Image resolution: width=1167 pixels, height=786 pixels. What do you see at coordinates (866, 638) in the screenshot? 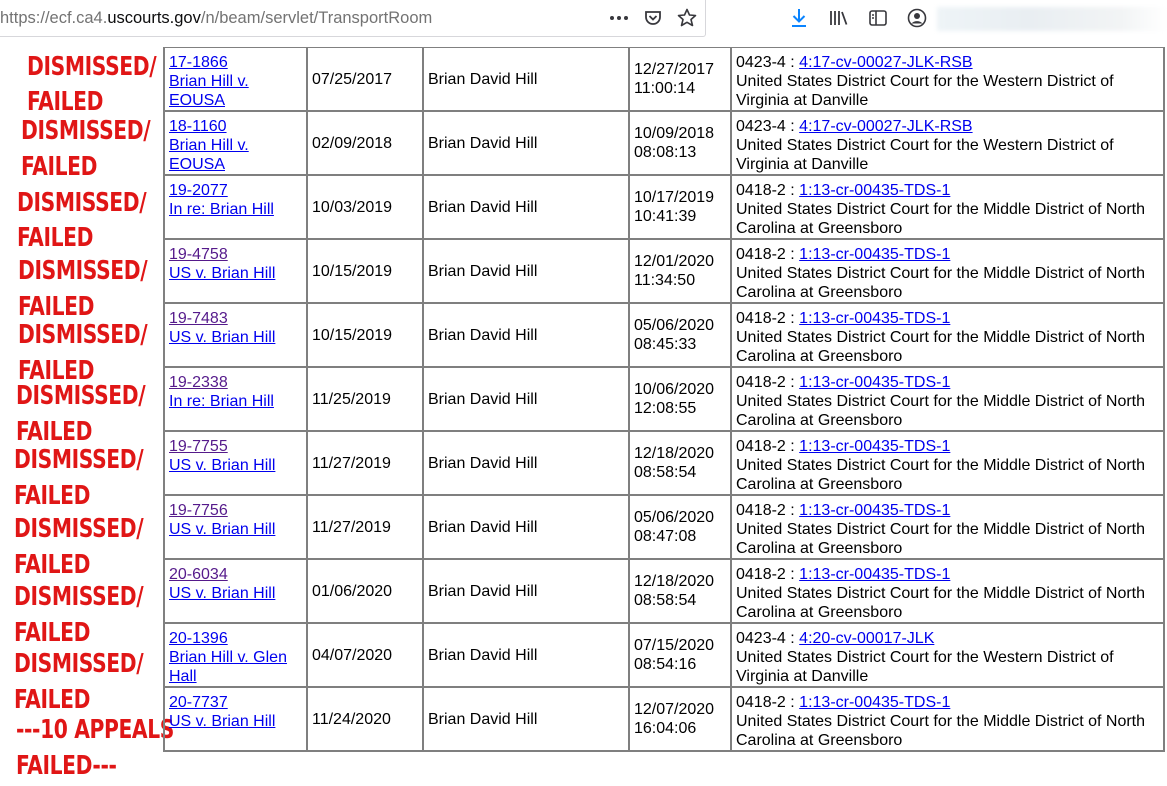
I see `origin-case-link: 4:20-cv-00017-JLK` at bounding box center [866, 638].